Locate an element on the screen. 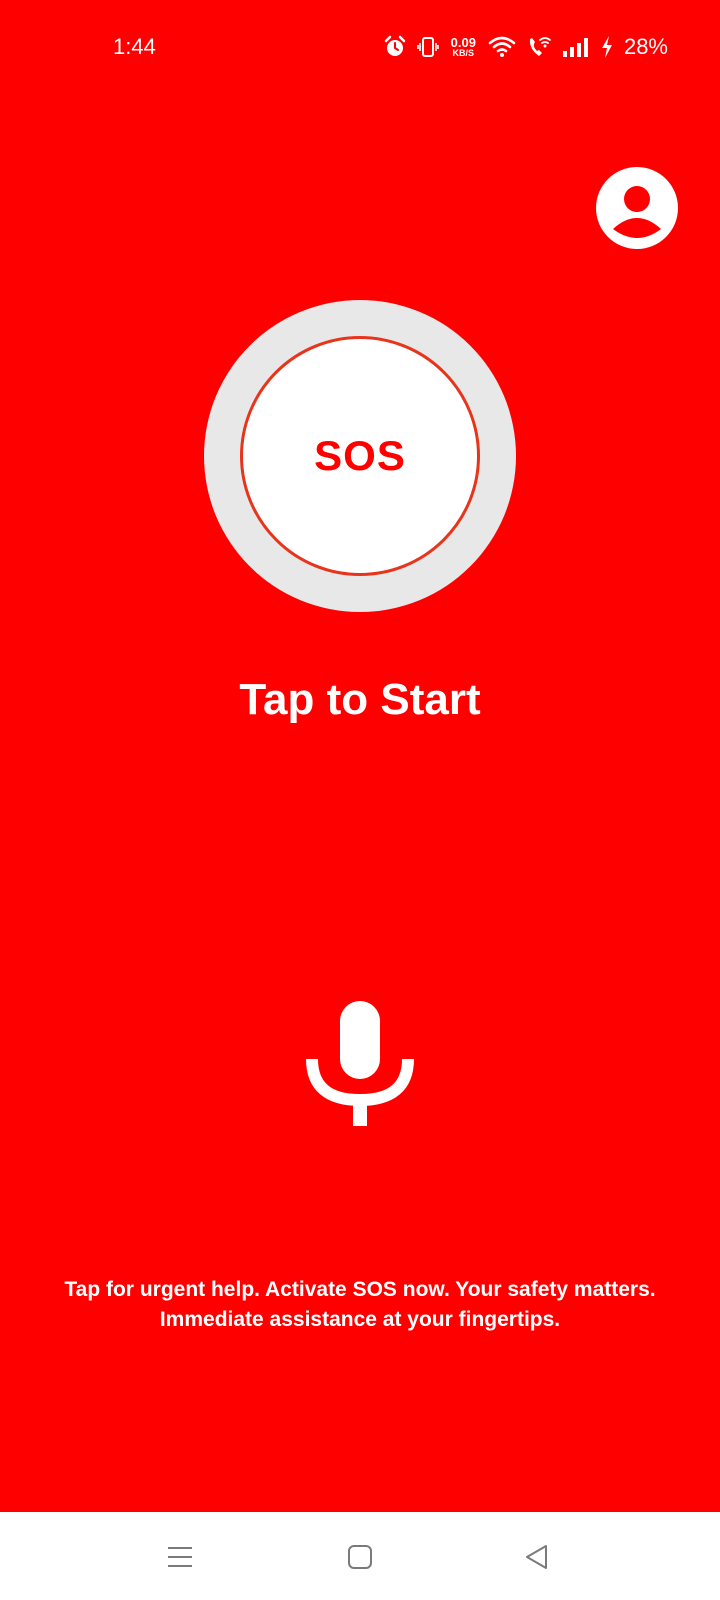 The width and height of the screenshot is (720, 1600). status-icons: 0.09 KB/S 28% is located at coordinates (525, 47).